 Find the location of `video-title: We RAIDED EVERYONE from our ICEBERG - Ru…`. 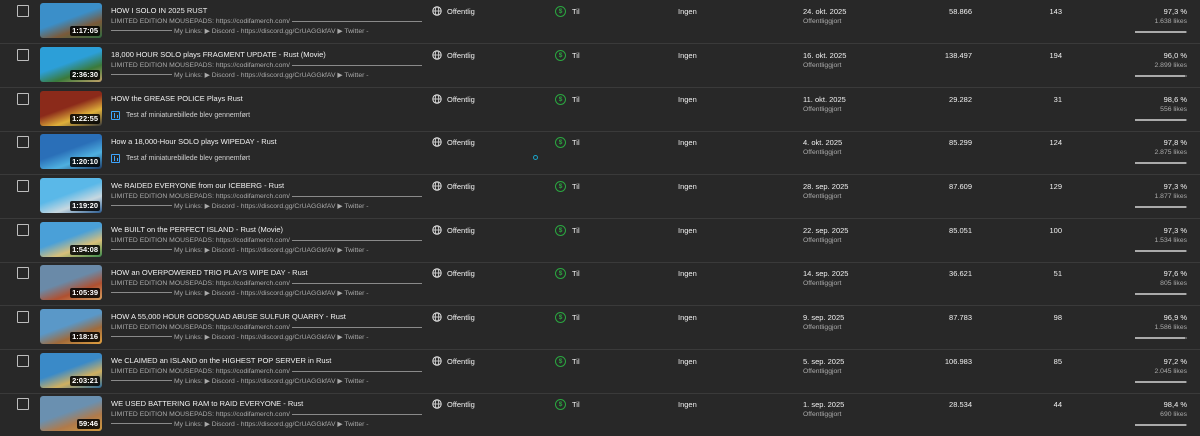

video-title: We RAIDED EVERYONE from our ICEBERG - Ru… is located at coordinates (197, 185).